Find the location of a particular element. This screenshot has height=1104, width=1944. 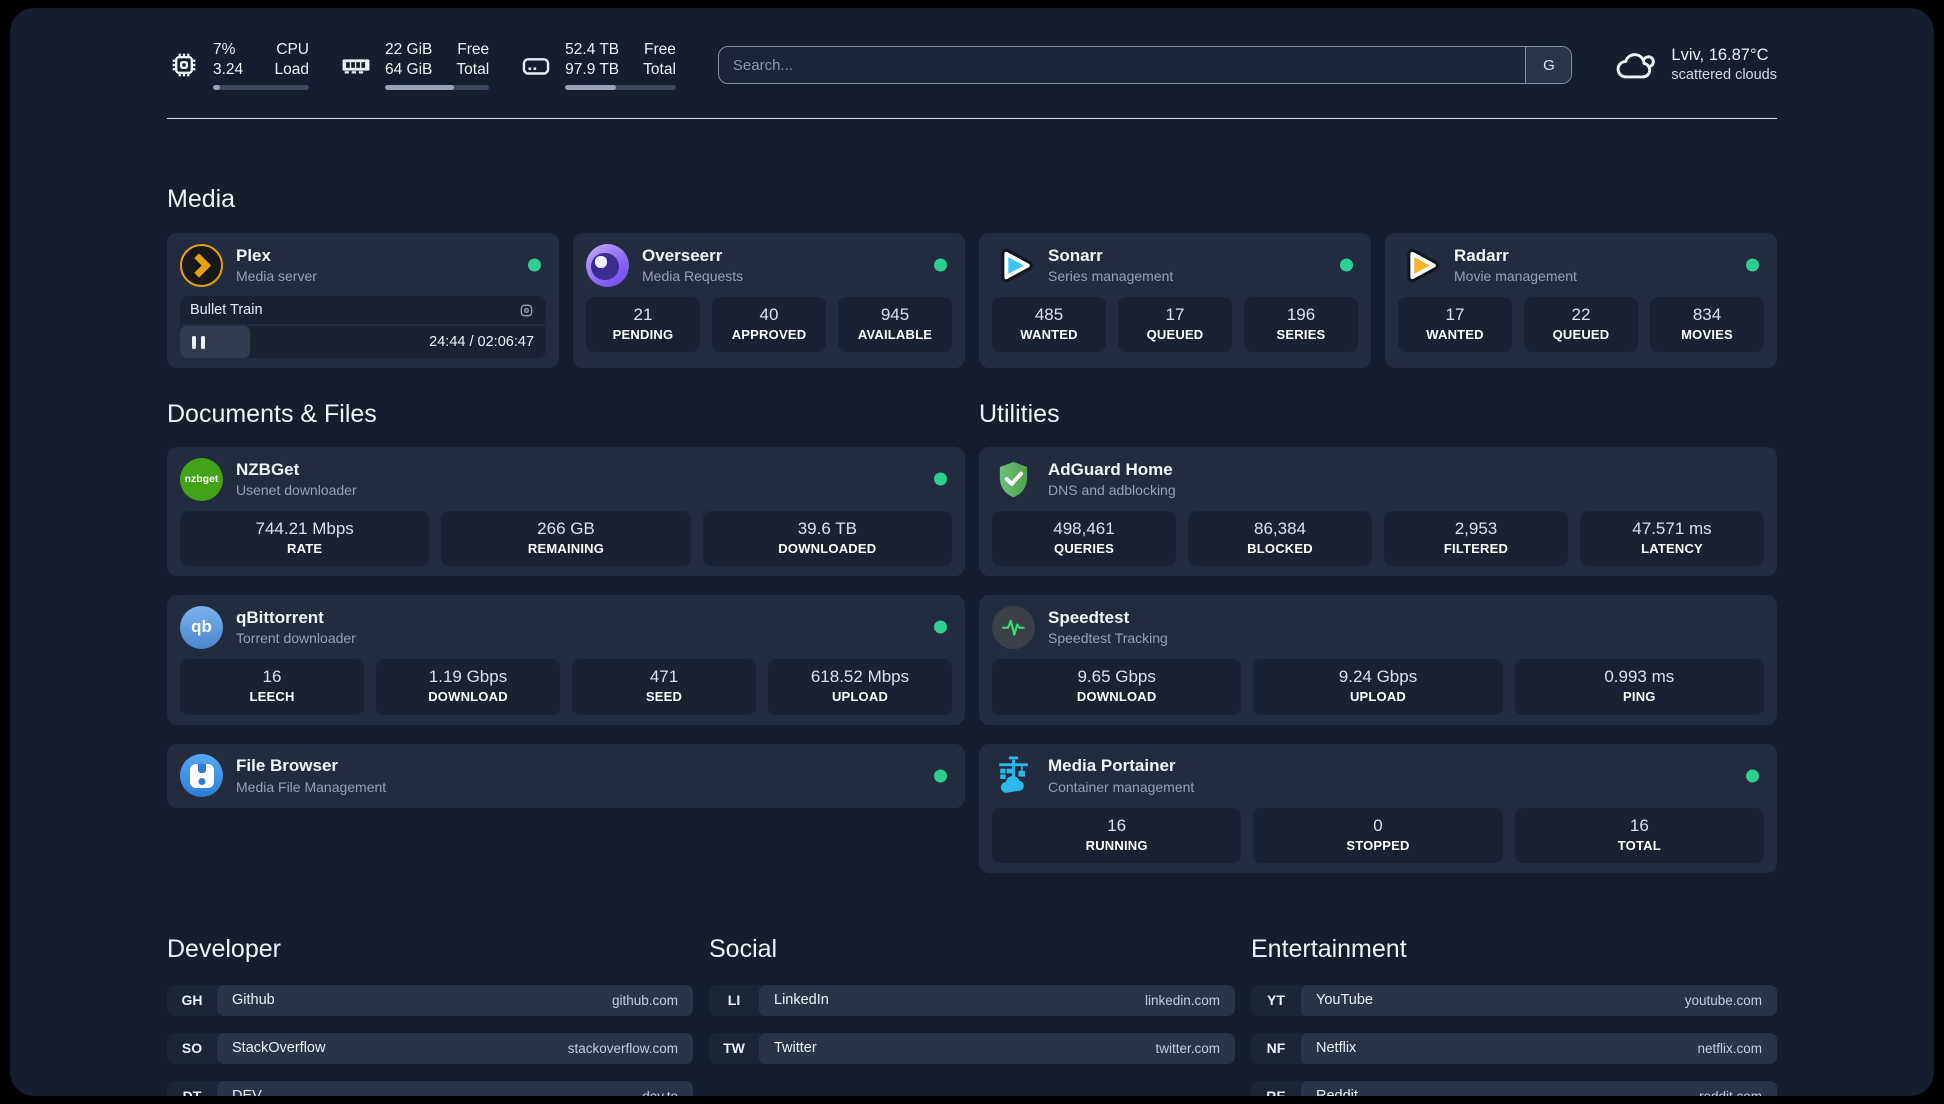

section-title-social: Social is located at coordinates (743, 948).